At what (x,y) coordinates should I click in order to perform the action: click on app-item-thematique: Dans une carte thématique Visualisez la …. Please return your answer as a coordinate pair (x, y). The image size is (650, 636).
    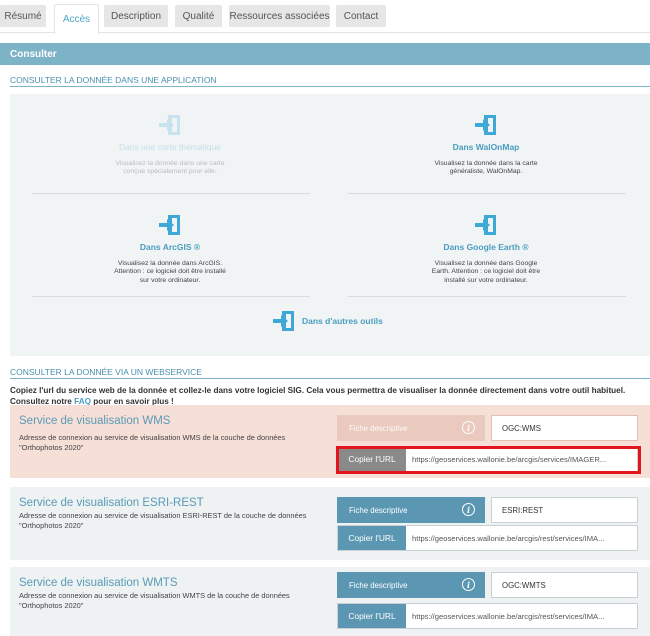
    Looking at the image, I should click on (170, 145).